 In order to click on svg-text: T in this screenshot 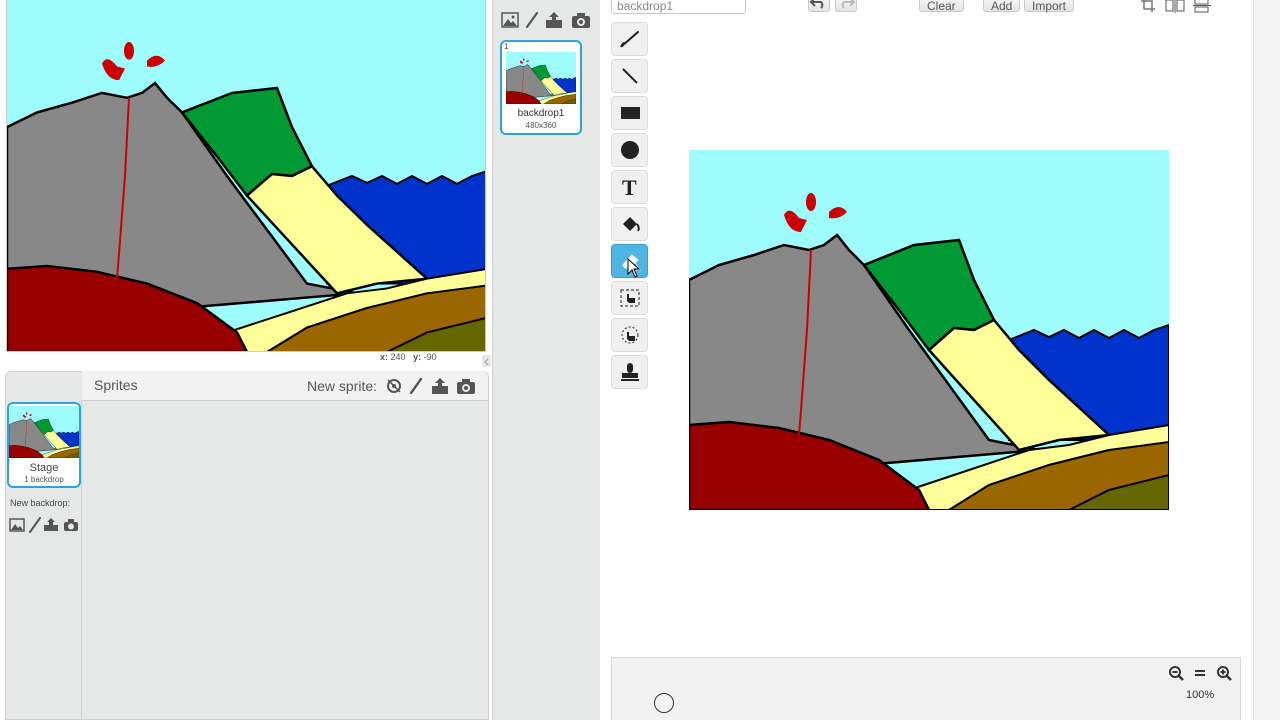, I will do `click(629, 187)`.